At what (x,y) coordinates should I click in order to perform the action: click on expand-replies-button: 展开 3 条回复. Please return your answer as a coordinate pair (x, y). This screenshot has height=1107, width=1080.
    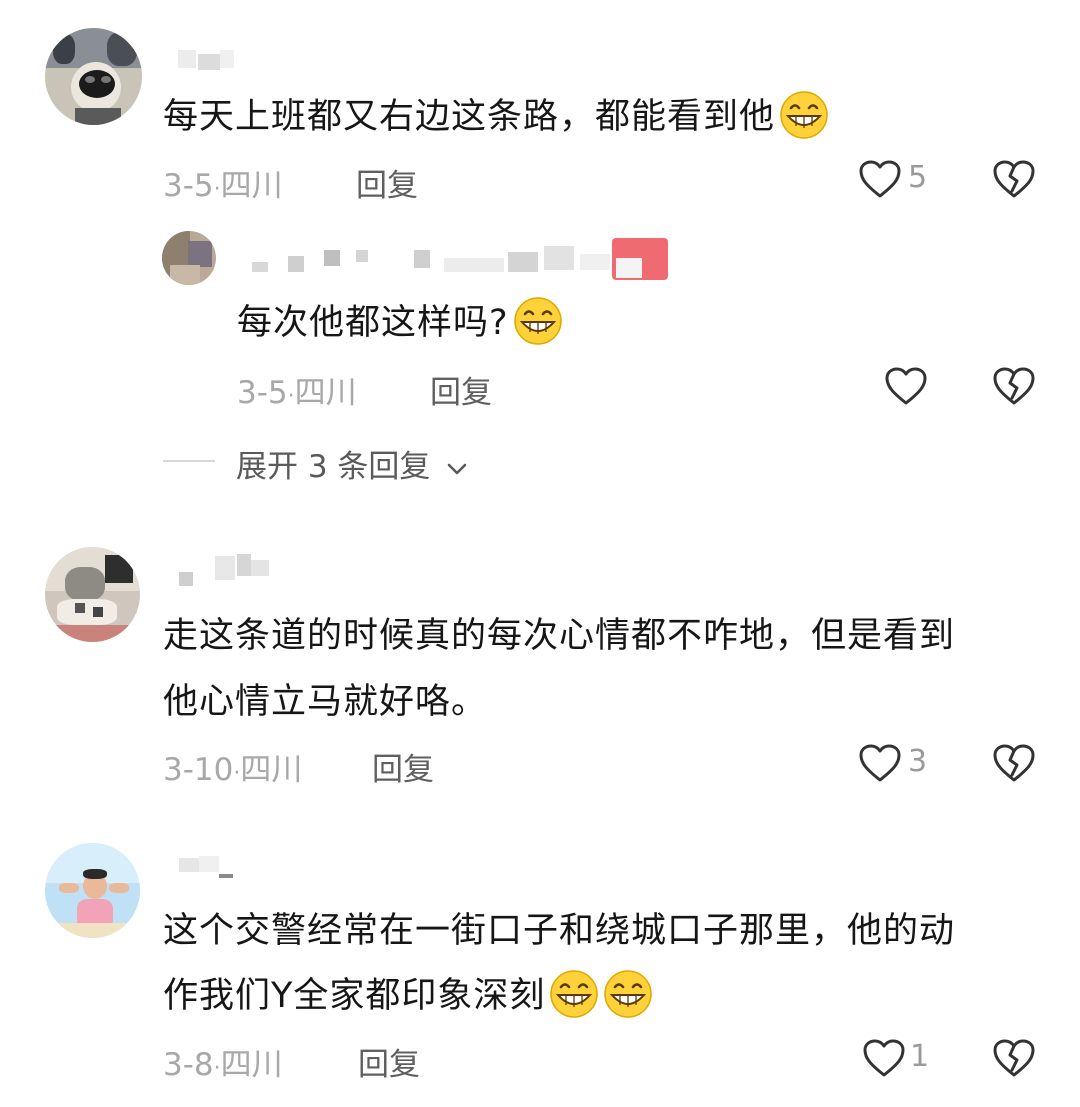
    Looking at the image, I should click on (352, 463).